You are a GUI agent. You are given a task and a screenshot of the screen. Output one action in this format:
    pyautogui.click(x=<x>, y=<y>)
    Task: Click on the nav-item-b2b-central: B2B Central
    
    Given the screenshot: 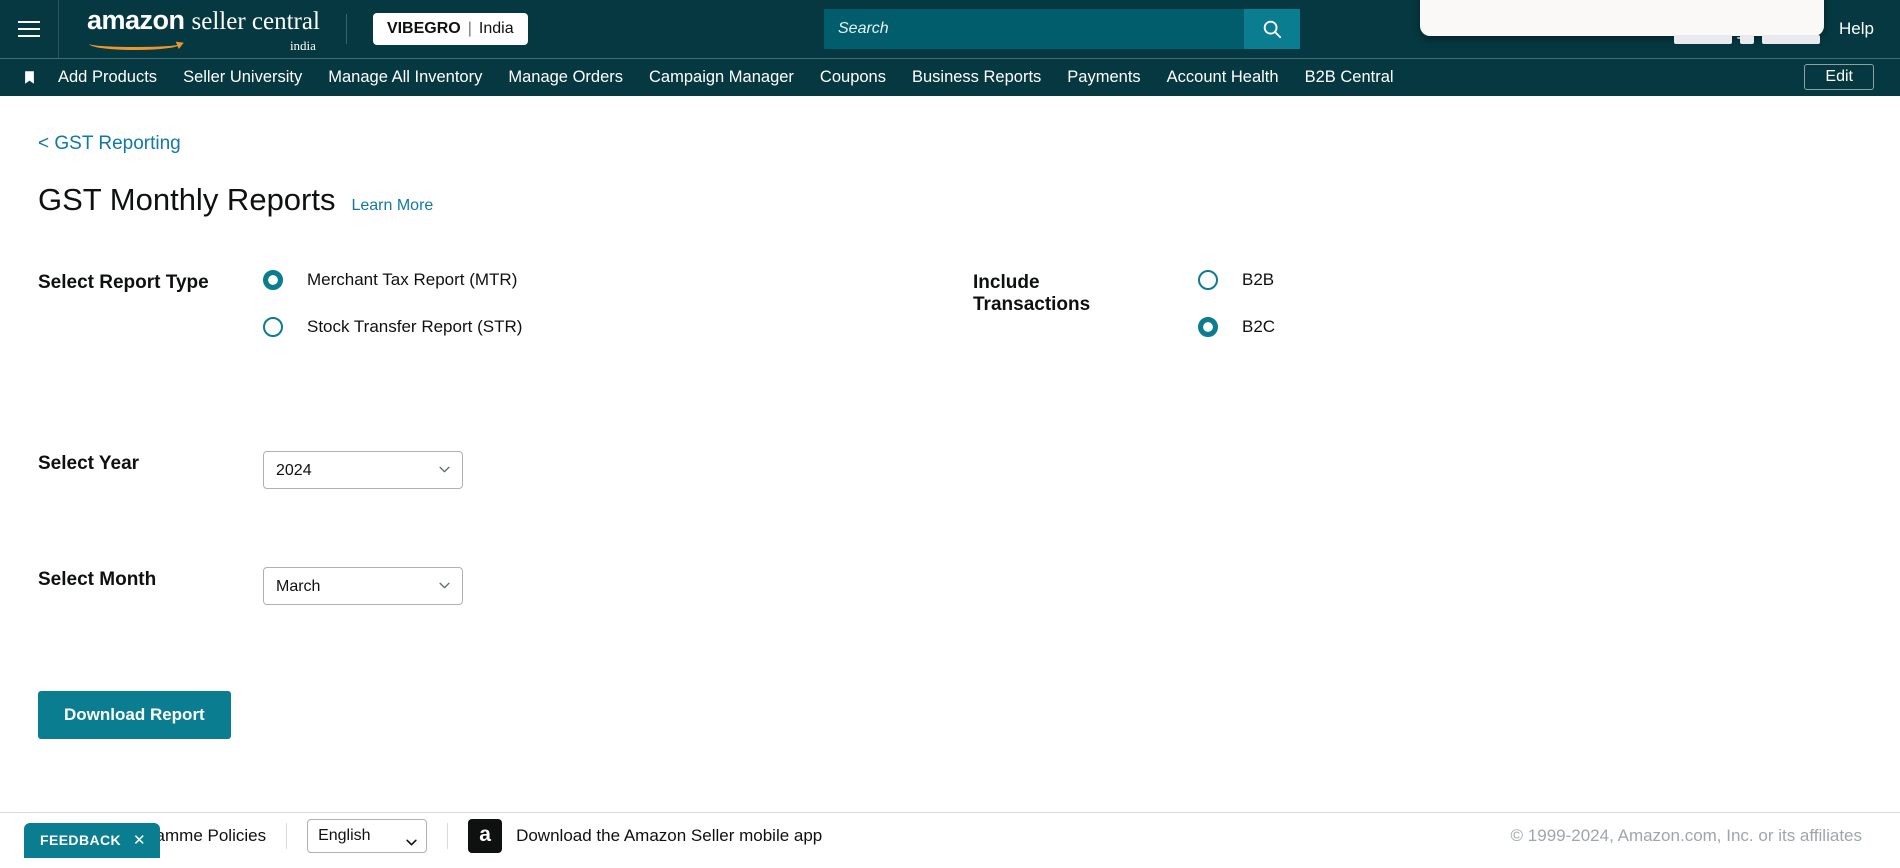 What is the action you would take?
    pyautogui.click(x=1349, y=77)
    